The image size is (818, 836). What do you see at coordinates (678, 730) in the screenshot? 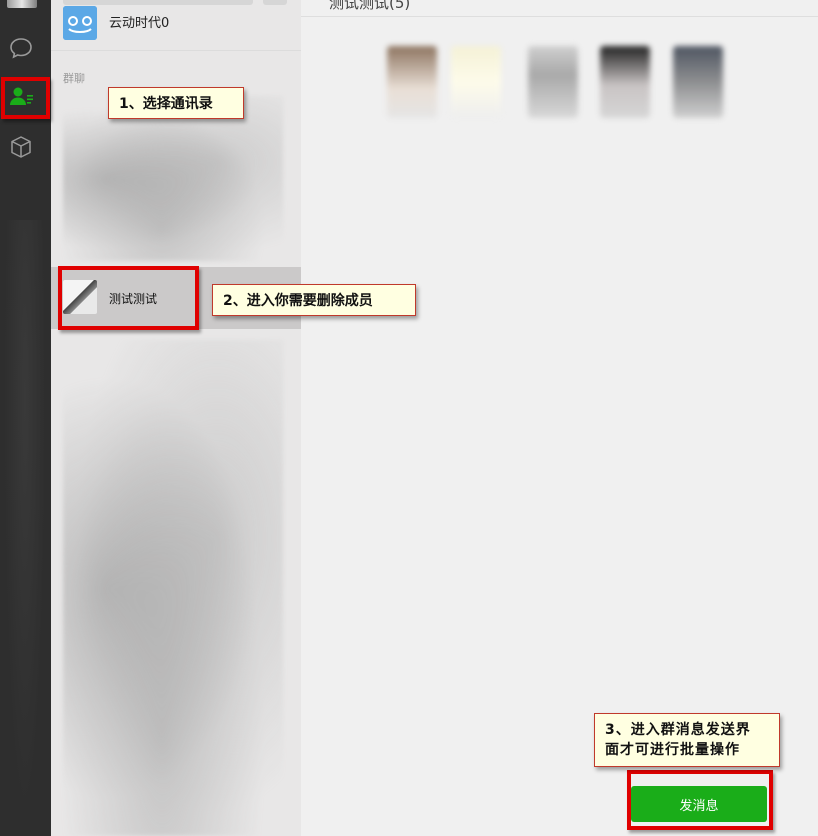
I see `annotation-step-3-line1: 3、进入群消息发送界` at bounding box center [678, 730].